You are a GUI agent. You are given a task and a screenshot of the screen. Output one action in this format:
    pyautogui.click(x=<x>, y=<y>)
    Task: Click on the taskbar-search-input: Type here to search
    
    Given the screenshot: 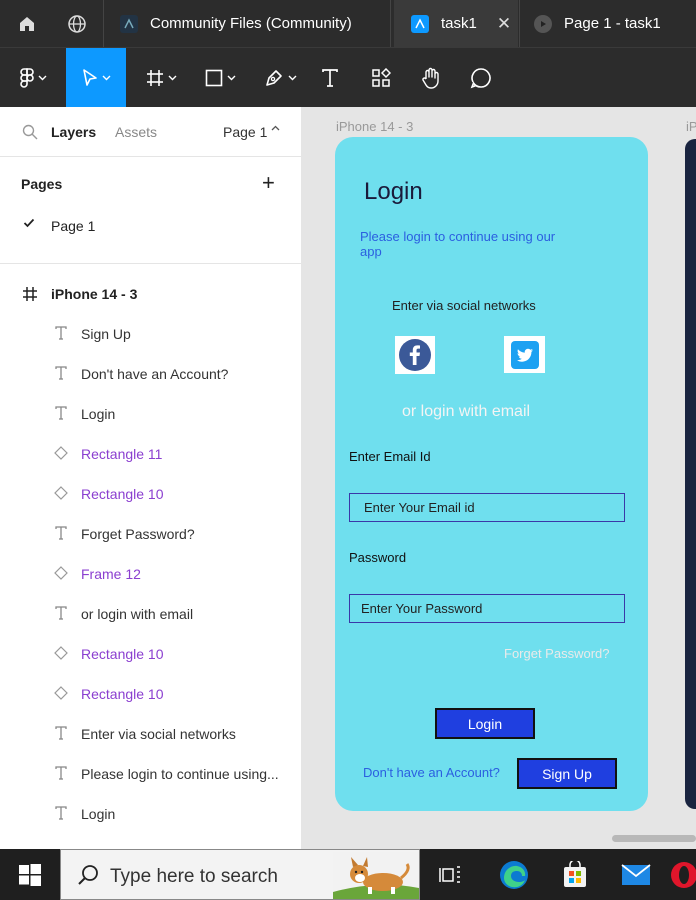 What is the action you would take?
    pyautogui.click(x=240, y=874)
    